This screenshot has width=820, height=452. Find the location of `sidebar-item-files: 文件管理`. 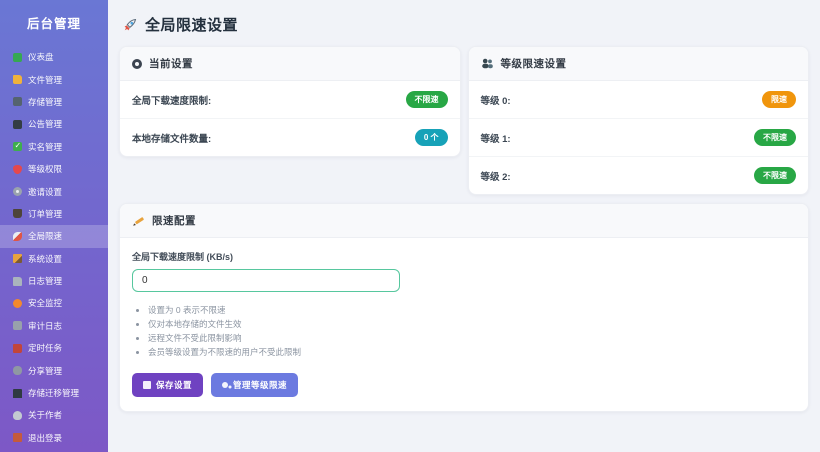

sidebar-item-files: 文件管理 is located at coordinates (54, 79).